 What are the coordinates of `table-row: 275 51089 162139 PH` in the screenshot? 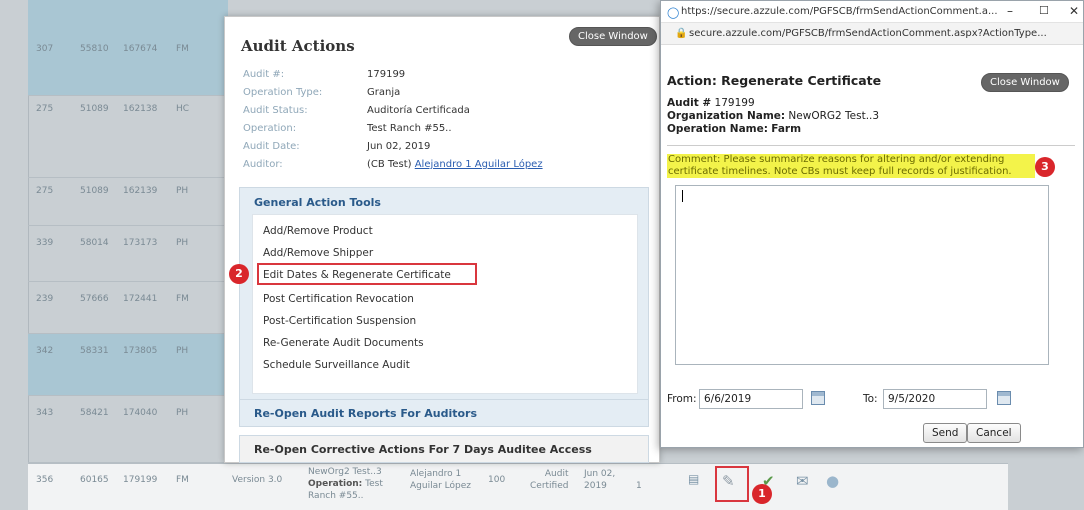 It's located at (128, 202).